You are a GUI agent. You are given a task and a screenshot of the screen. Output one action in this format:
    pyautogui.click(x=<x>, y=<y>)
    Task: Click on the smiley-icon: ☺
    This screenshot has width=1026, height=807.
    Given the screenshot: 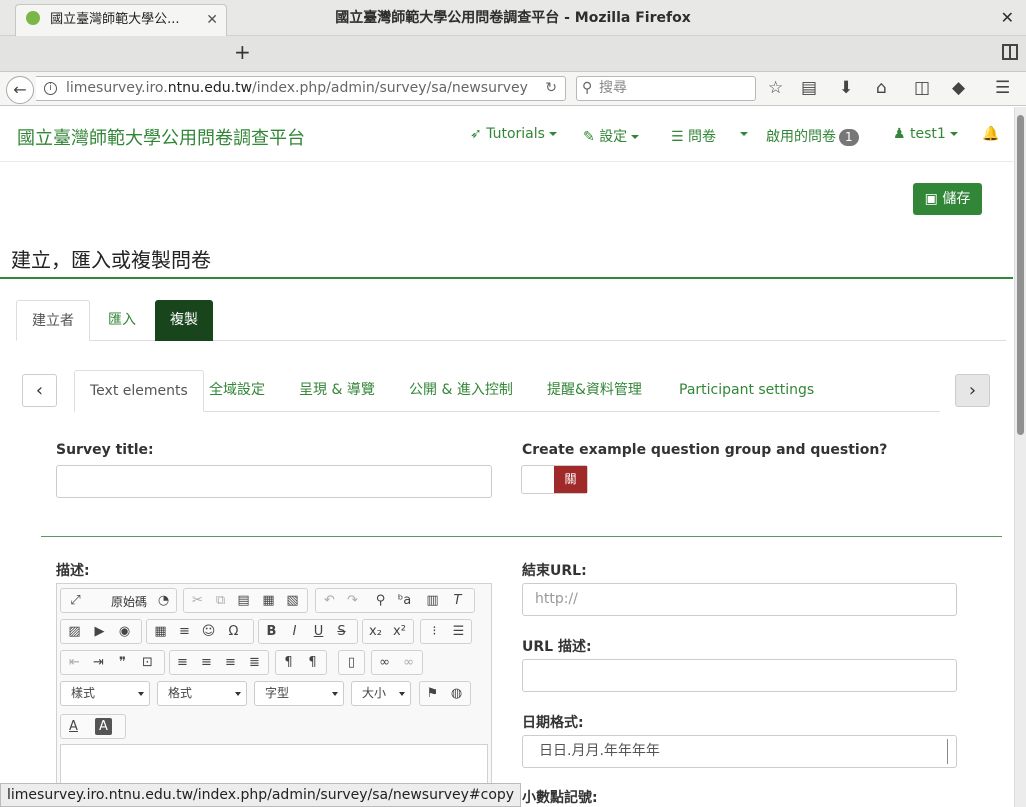 What is the action you would take?
    pyautogui.click(x=208, y=631)
    